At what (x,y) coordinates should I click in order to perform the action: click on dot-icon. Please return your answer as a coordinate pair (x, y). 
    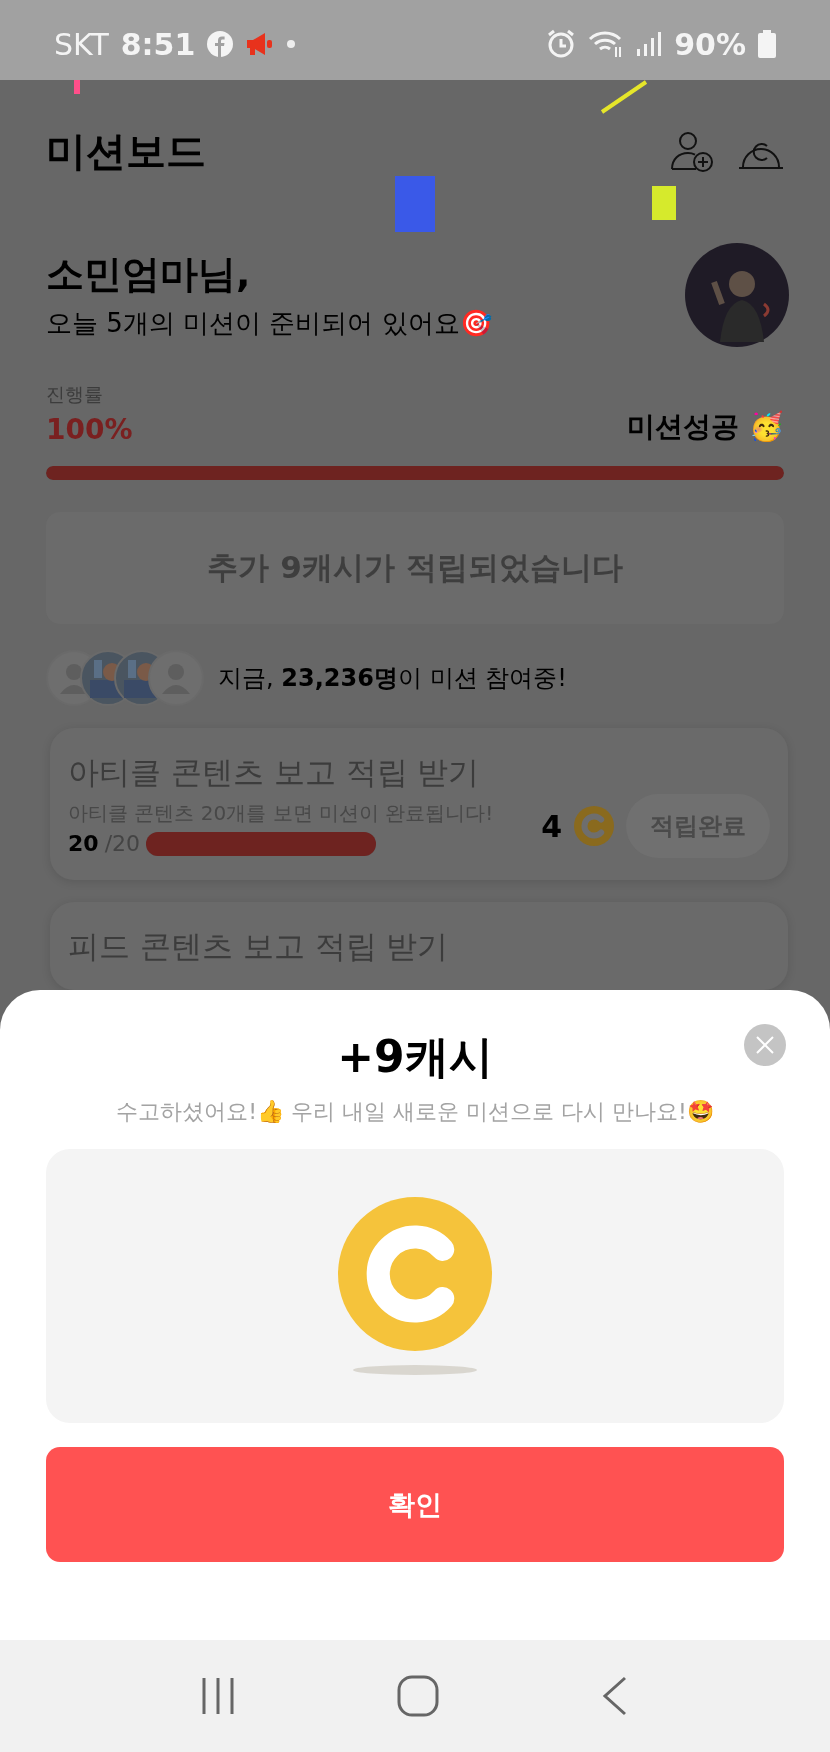
    Looking at the image, I should click on (291, 44).